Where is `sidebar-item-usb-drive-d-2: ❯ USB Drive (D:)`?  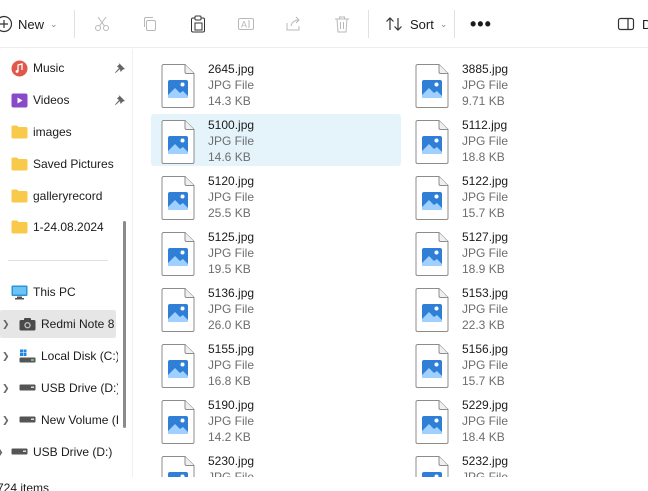
sidebar-item-usb-drive-d-2: ❯ USB Drive (D:) is located at coordinates (59, 452).